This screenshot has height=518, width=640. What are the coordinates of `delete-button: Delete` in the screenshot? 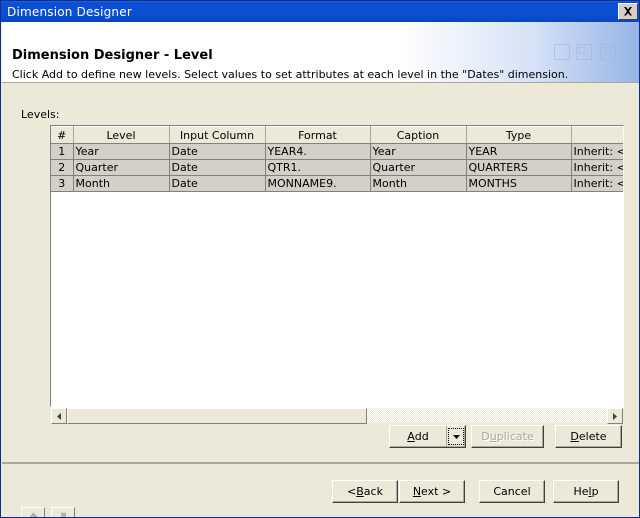 It's located at (588, 436).